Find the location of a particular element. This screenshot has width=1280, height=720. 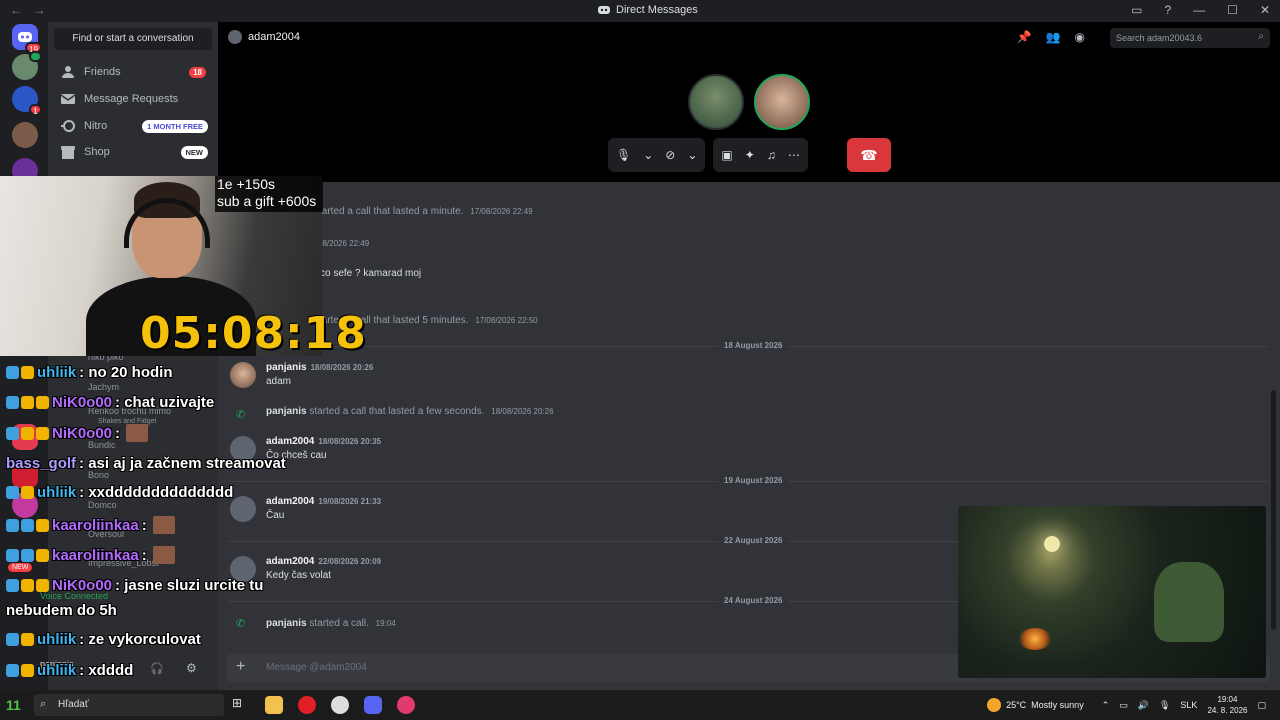

search-icon: ⌕ is located at coordinates (1261, 36).